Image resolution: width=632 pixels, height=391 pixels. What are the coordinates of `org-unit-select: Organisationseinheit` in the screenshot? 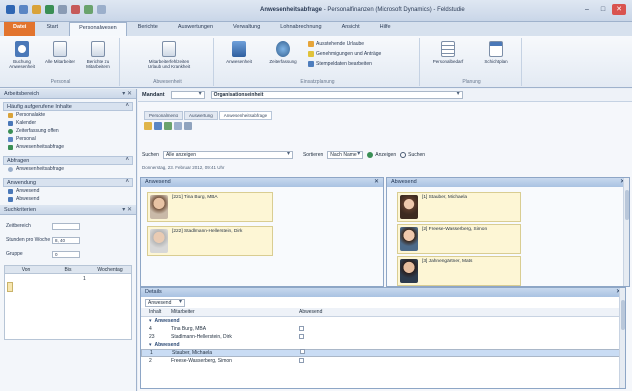 It's located at (336, 95).